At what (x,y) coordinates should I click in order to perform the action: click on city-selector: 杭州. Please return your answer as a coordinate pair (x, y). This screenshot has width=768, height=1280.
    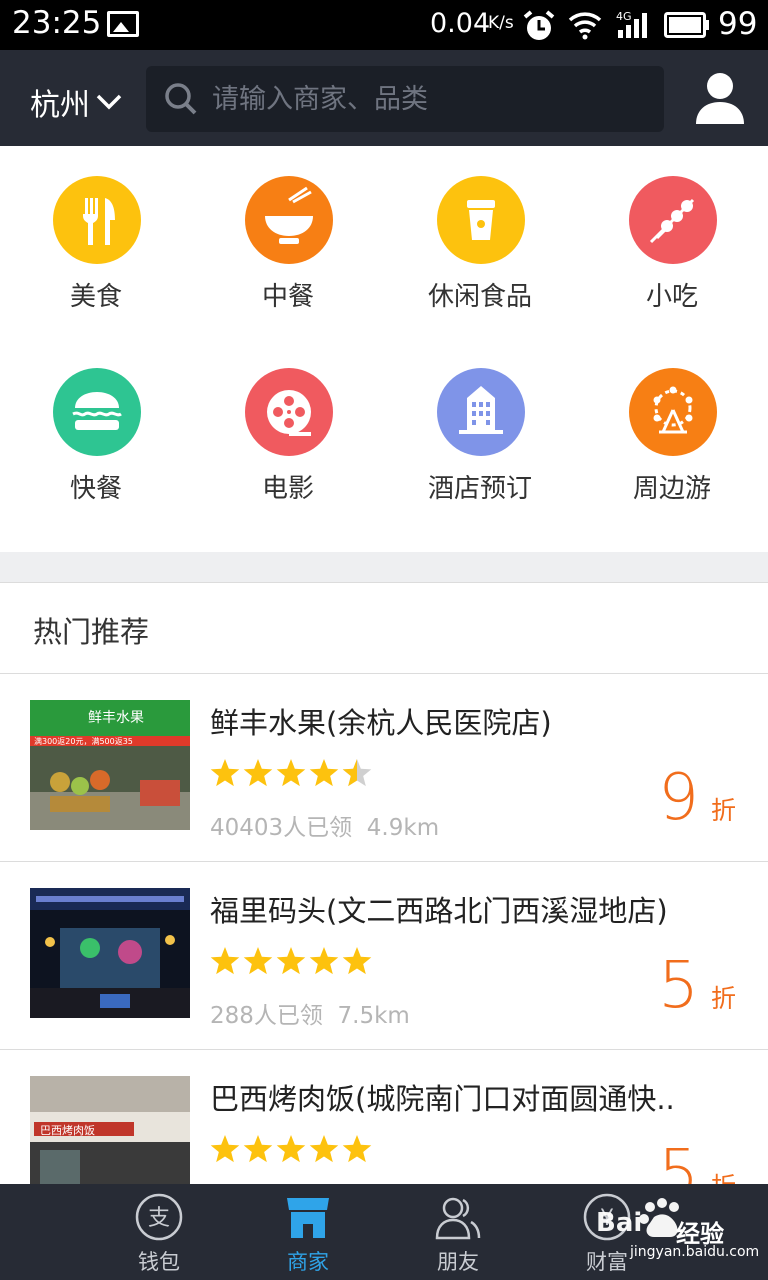
    Looking at the image, I should click on (76, 102).